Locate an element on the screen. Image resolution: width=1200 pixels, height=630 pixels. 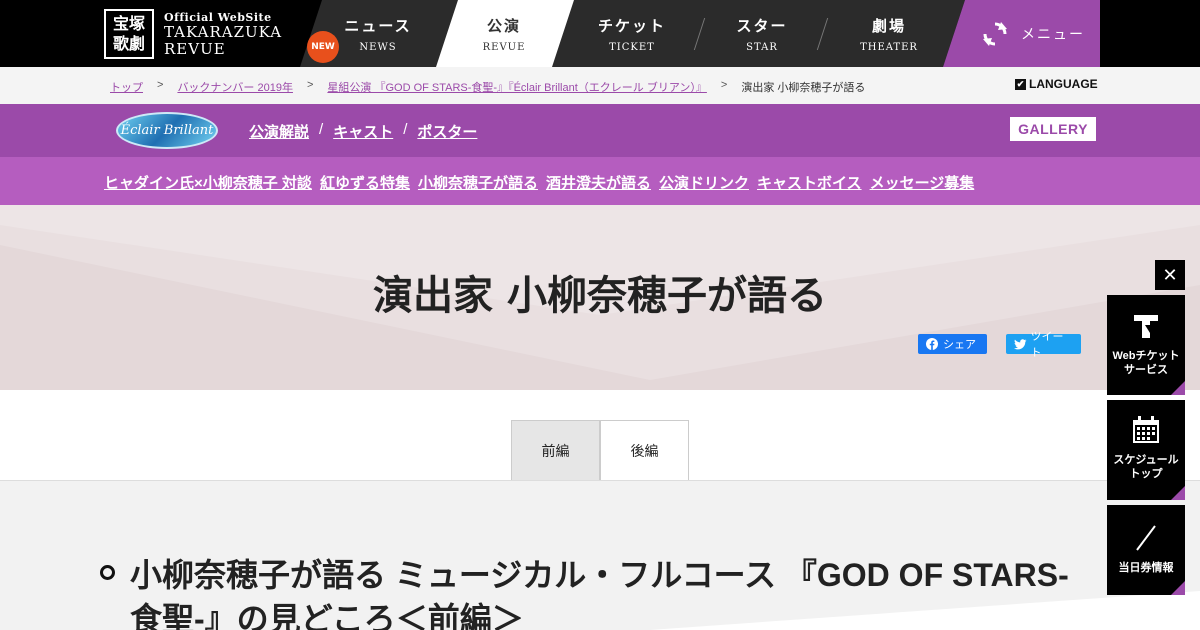
feature-link: 公演ドリンク is located at coordinates (704, 182).